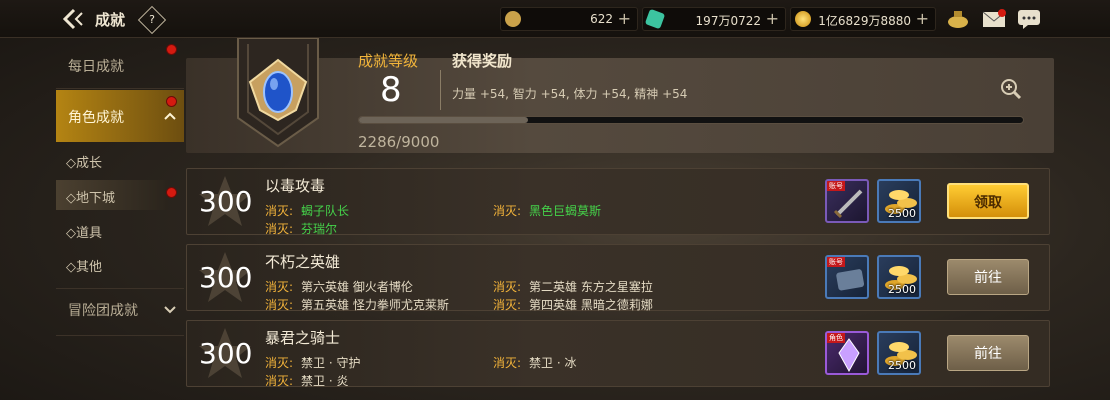 This screenshot has width=1110, height=400. What do you see at coordinates (170, 116) in the screenshot?
I see `chevron-up-icon` at bounding box center [170, 116].